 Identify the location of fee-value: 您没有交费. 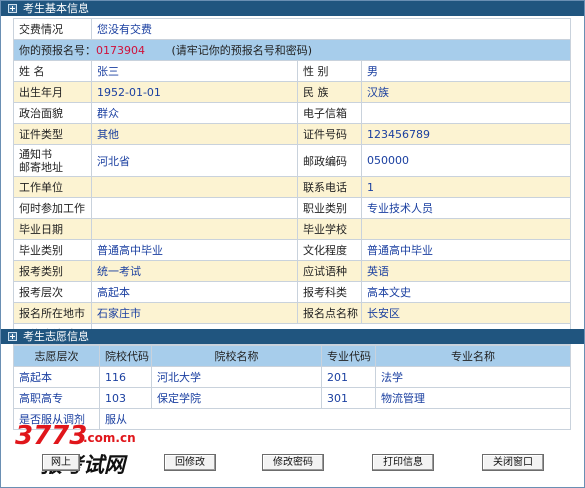
(331, 29).